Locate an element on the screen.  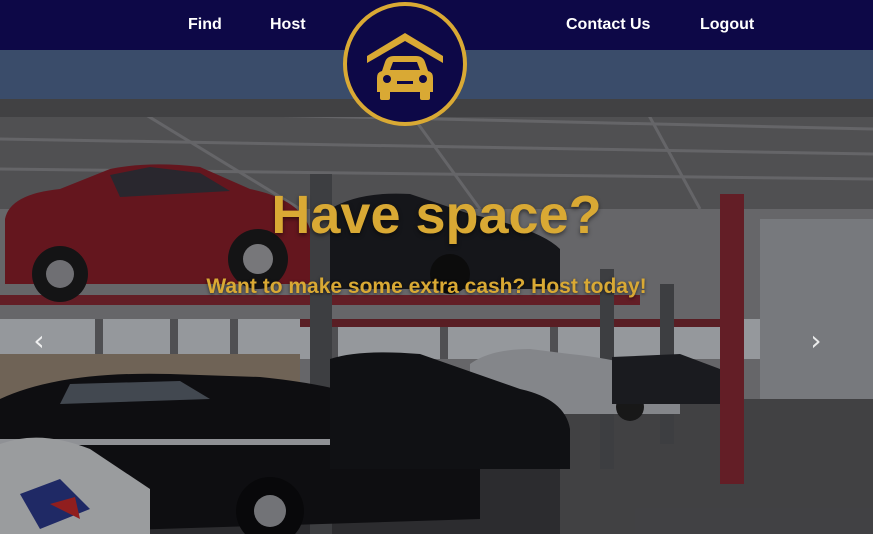
carousel-next-button: › is located at coordinates (816, 341).